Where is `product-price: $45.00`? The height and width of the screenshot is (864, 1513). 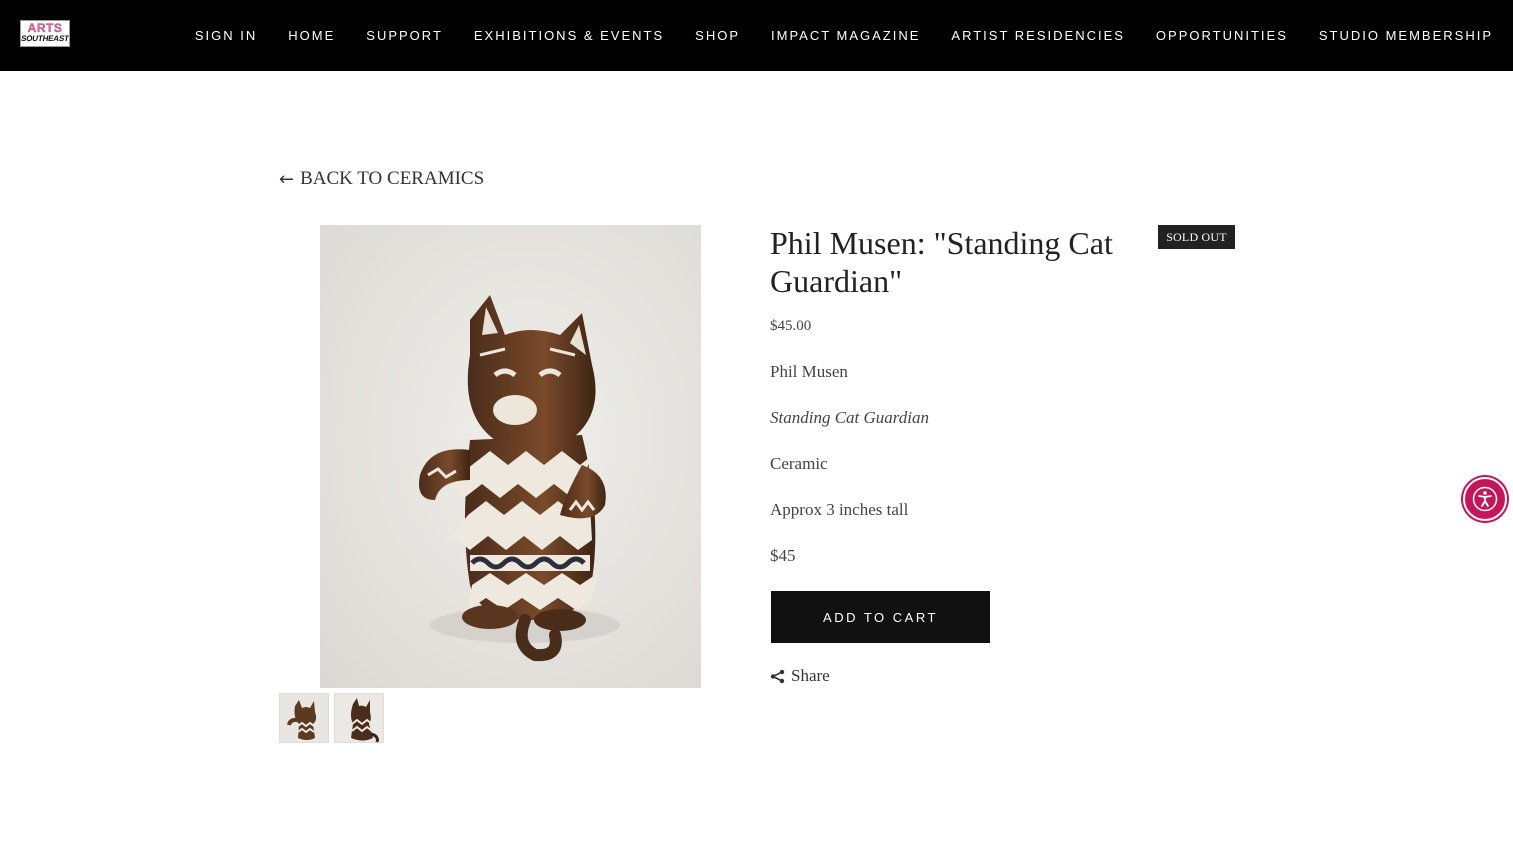
product-price: $45.00 is located at coordinates (791, 326).